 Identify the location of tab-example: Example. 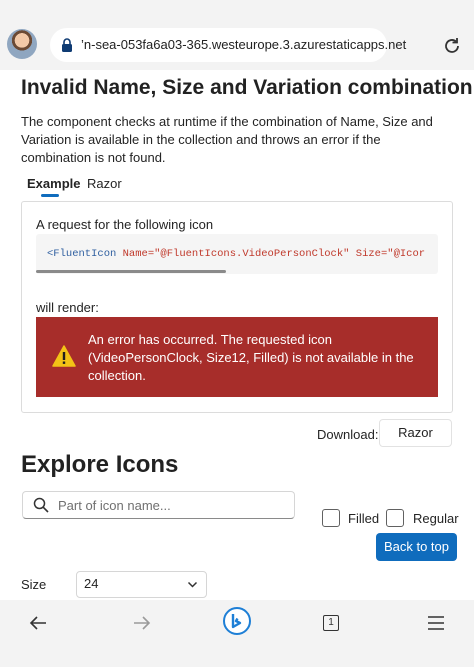
(53, 183).